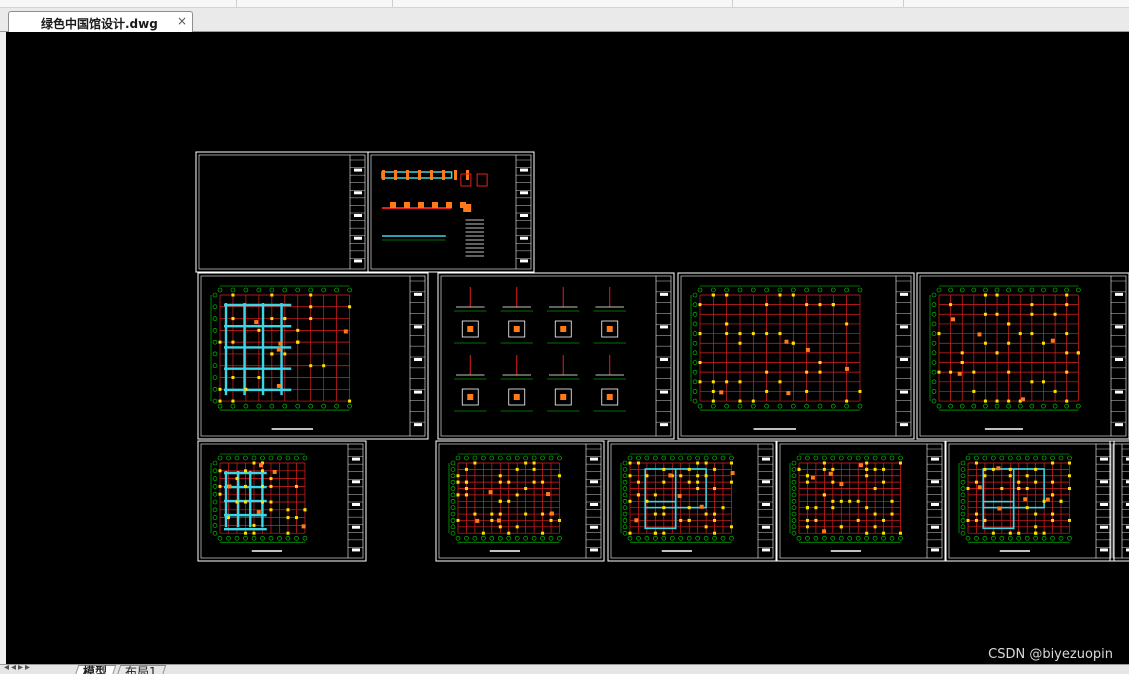  What do you see at coordinates (564, 669) in the screenshot?
I see `layout-tab-bar: ◂◂▸▸ 模型 布局1` at bounding box center [564, 669].